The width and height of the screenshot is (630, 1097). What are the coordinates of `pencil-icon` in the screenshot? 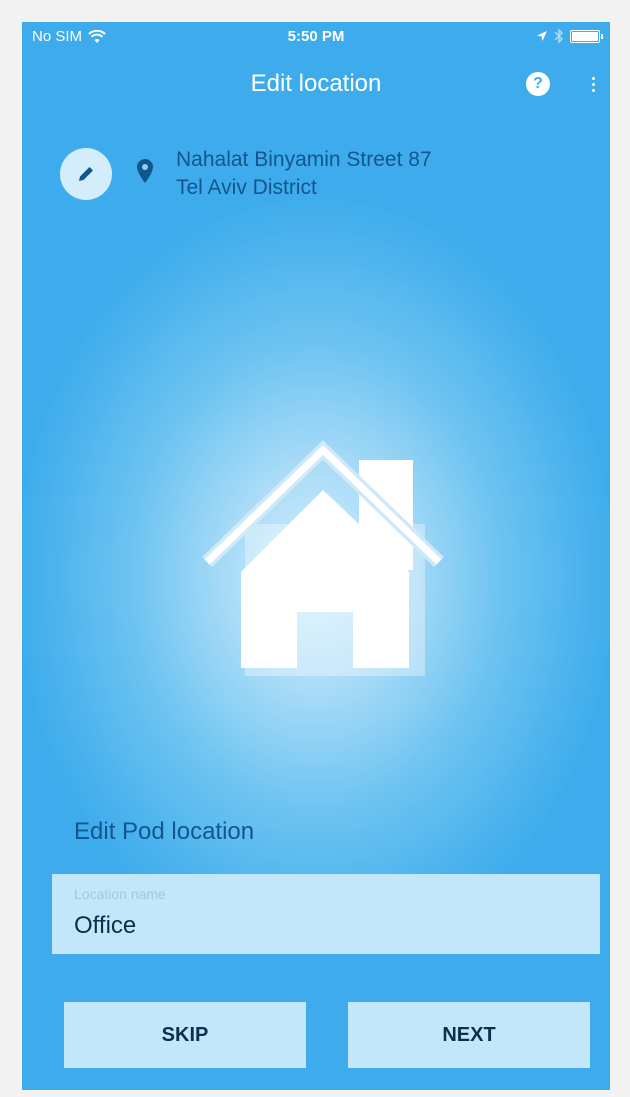 It's located at (86, 174).